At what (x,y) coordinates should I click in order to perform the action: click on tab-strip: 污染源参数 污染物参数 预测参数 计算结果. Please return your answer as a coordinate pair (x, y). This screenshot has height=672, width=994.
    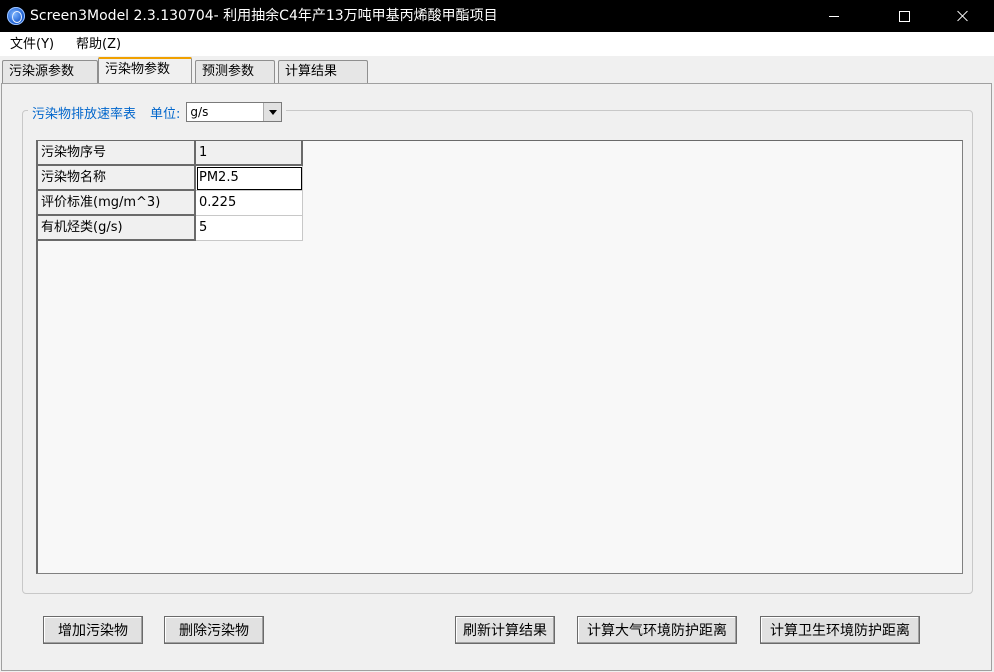
    Looking at the image, I should click on (497, 70).